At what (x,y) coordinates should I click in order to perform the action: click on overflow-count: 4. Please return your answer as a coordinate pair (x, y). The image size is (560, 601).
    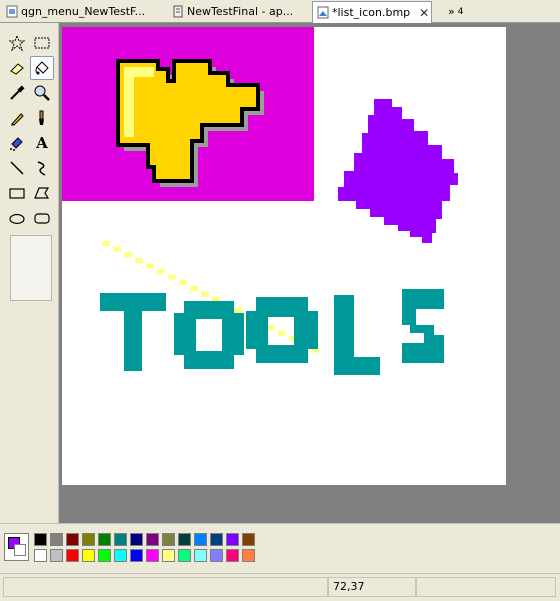
    Looking at the image, I should click on (460, 11).